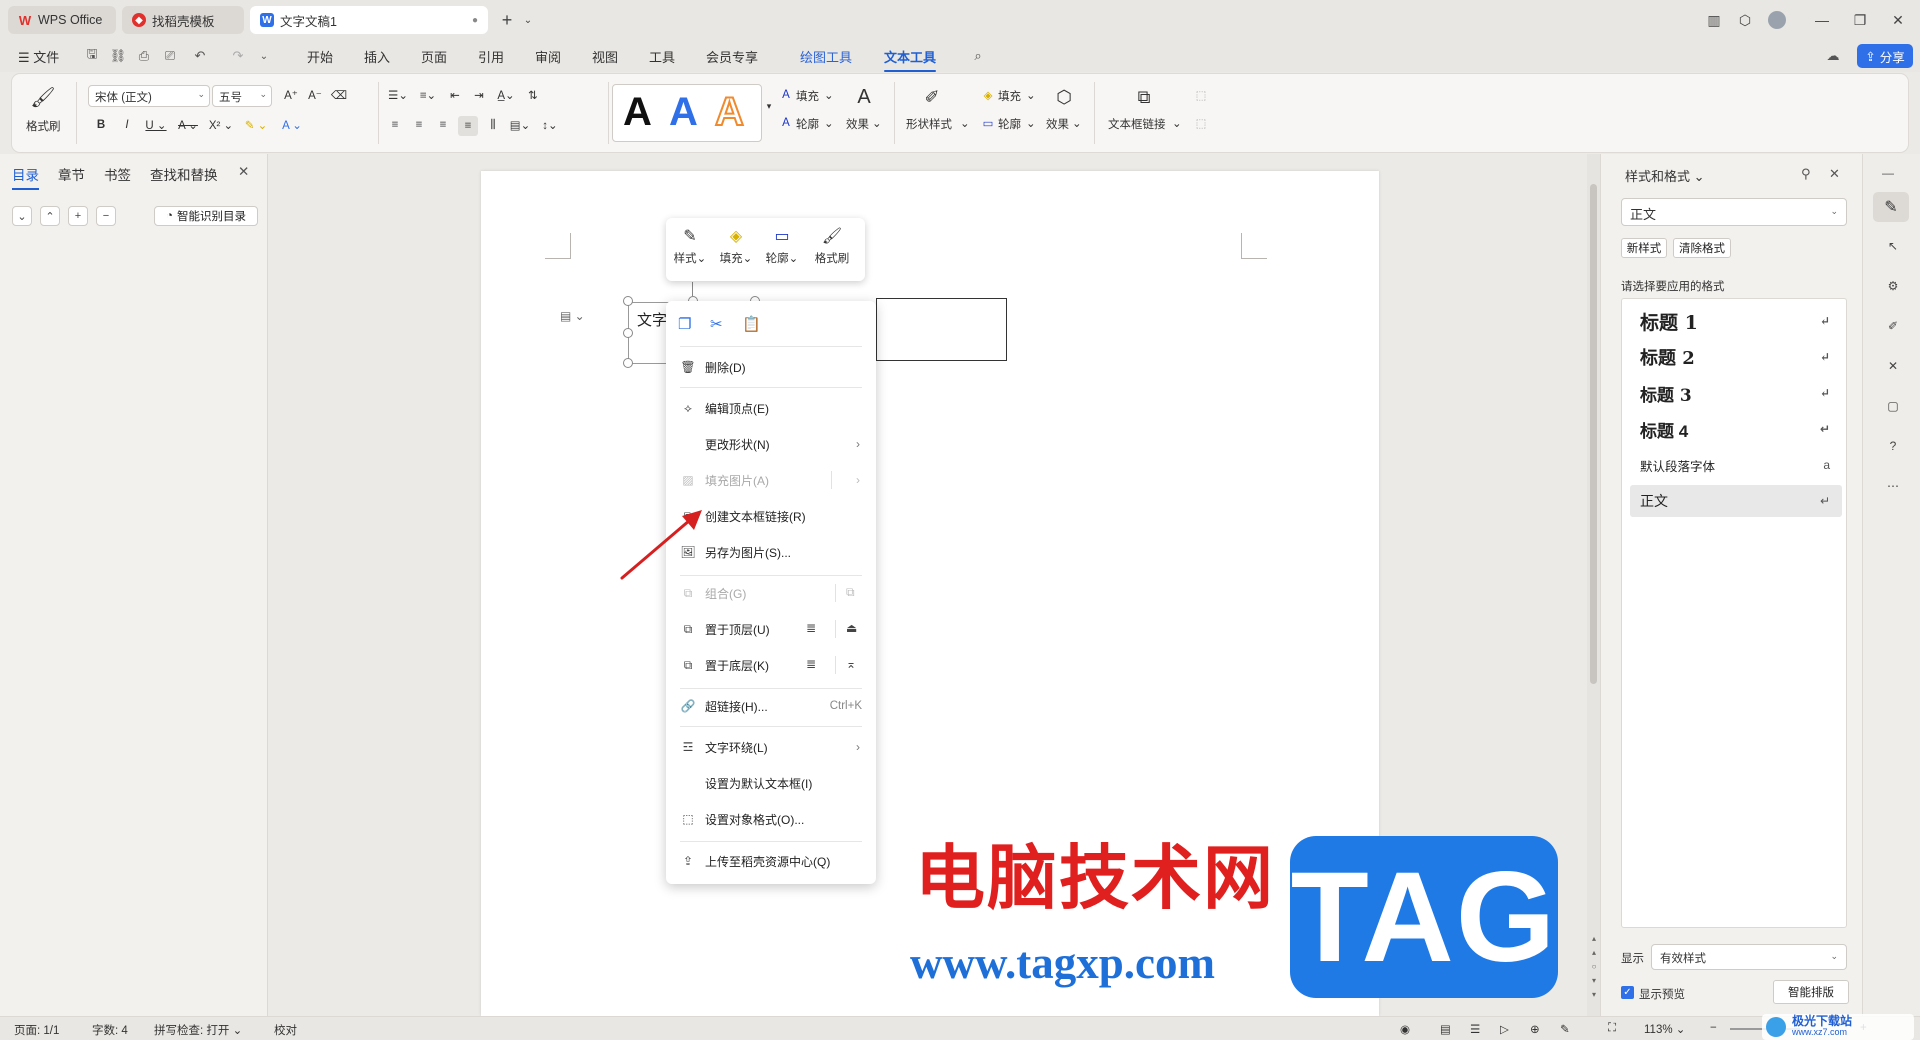 The height and width of the screenshot is (1040, 1920). What do you see at coordinates (1860, 20) in the screenshot?
I see `restore-icon: ❐` at bounding box center [1860, 20].